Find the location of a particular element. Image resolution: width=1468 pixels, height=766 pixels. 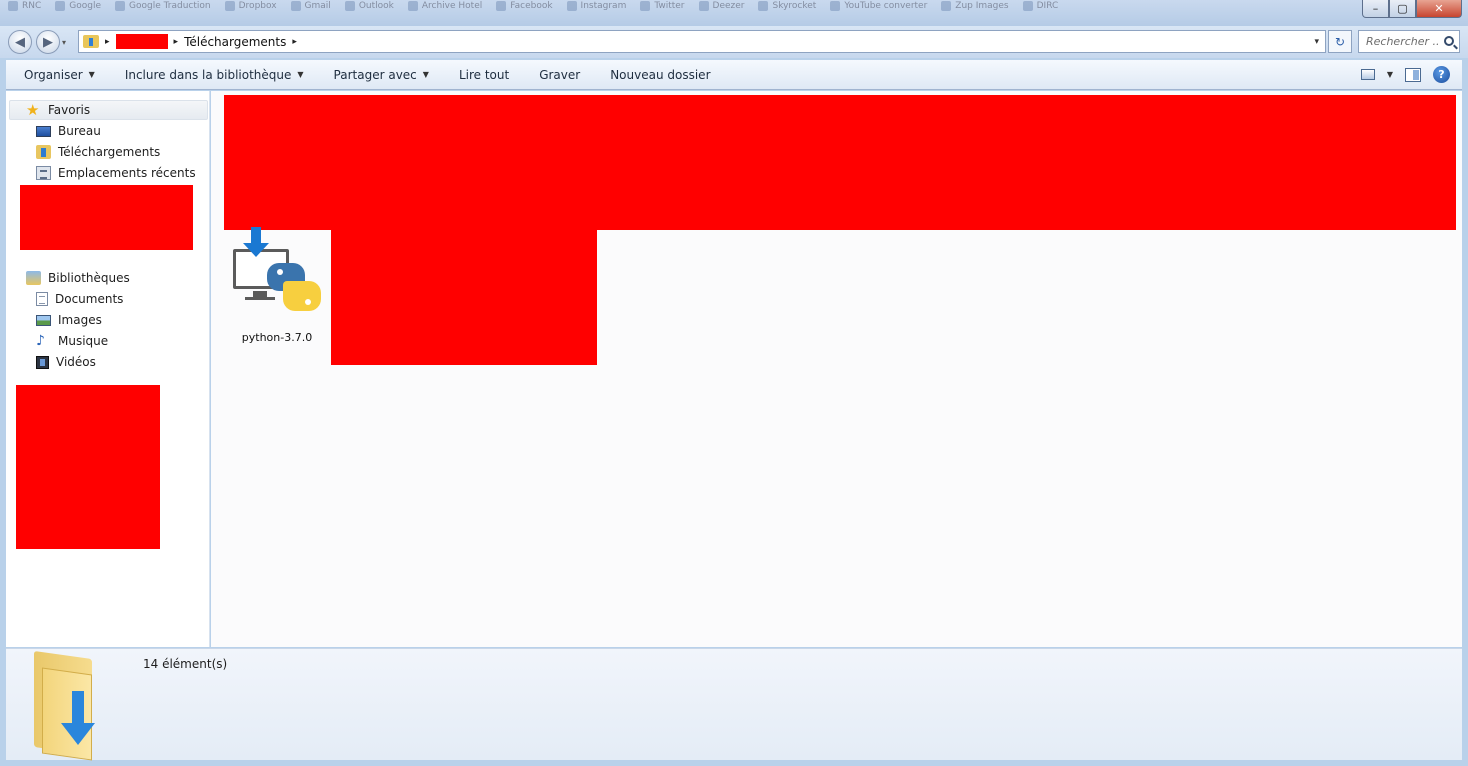

desktop-icon is located at coordinates (43, 131).